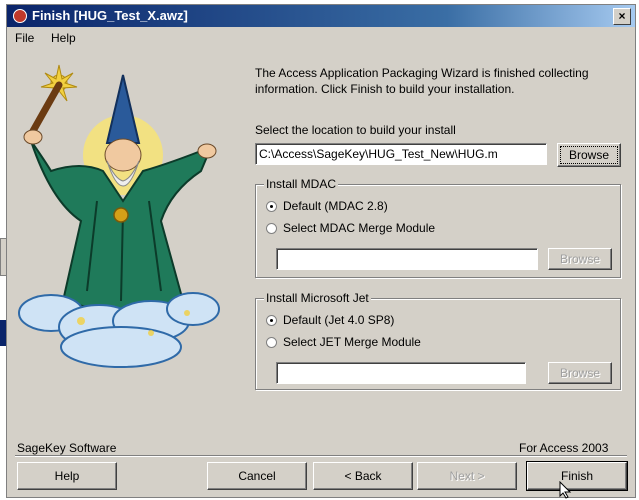  I want to click on finish-button: Finish, so click(577, 476).